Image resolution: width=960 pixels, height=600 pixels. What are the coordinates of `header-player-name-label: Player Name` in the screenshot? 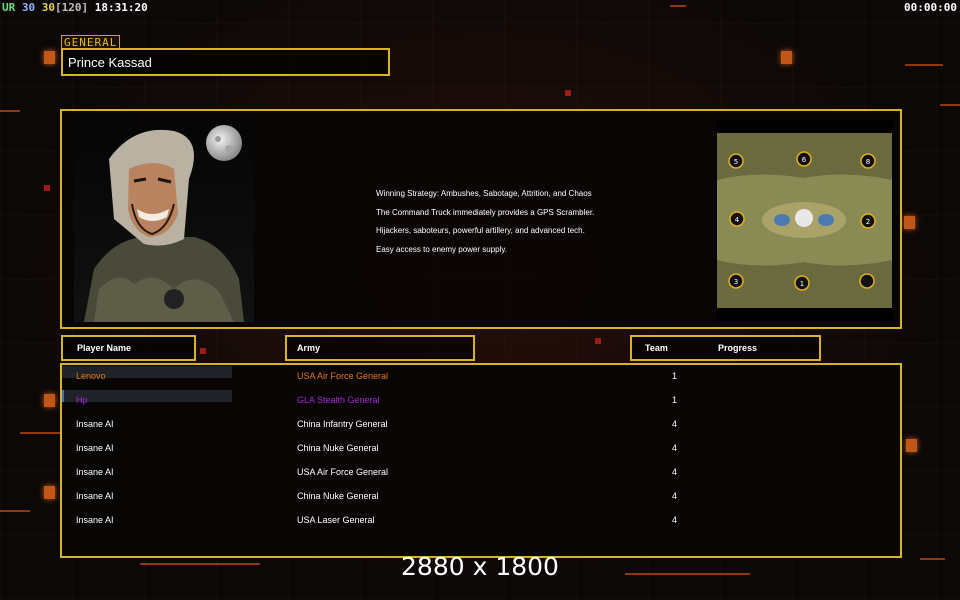 It's located at (104, 348).